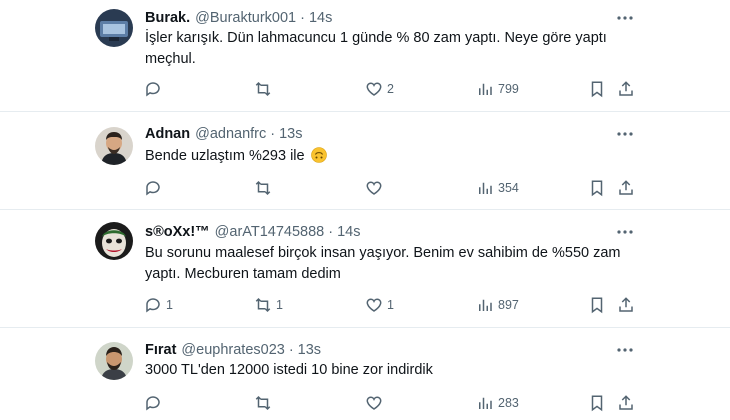 The image size is (730, 420). I want to click on reply-button: 1, so click(158, 305).